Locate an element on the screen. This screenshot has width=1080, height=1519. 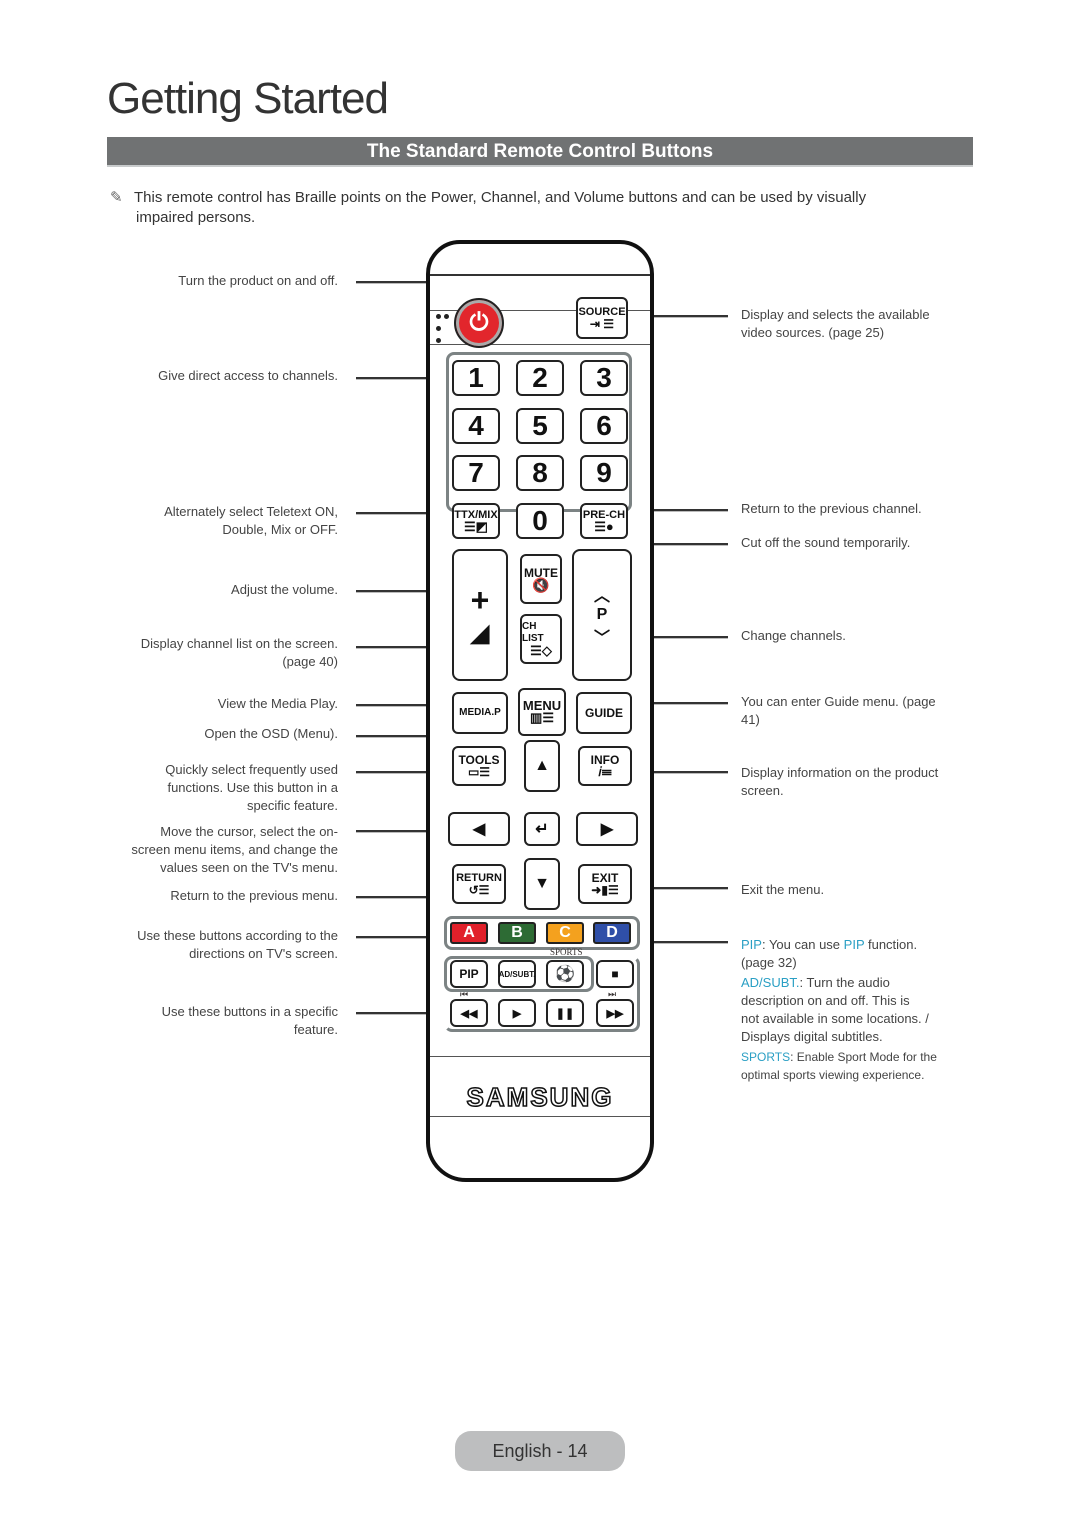
digit-1-button: 1 is located at coordinates (476, 378).